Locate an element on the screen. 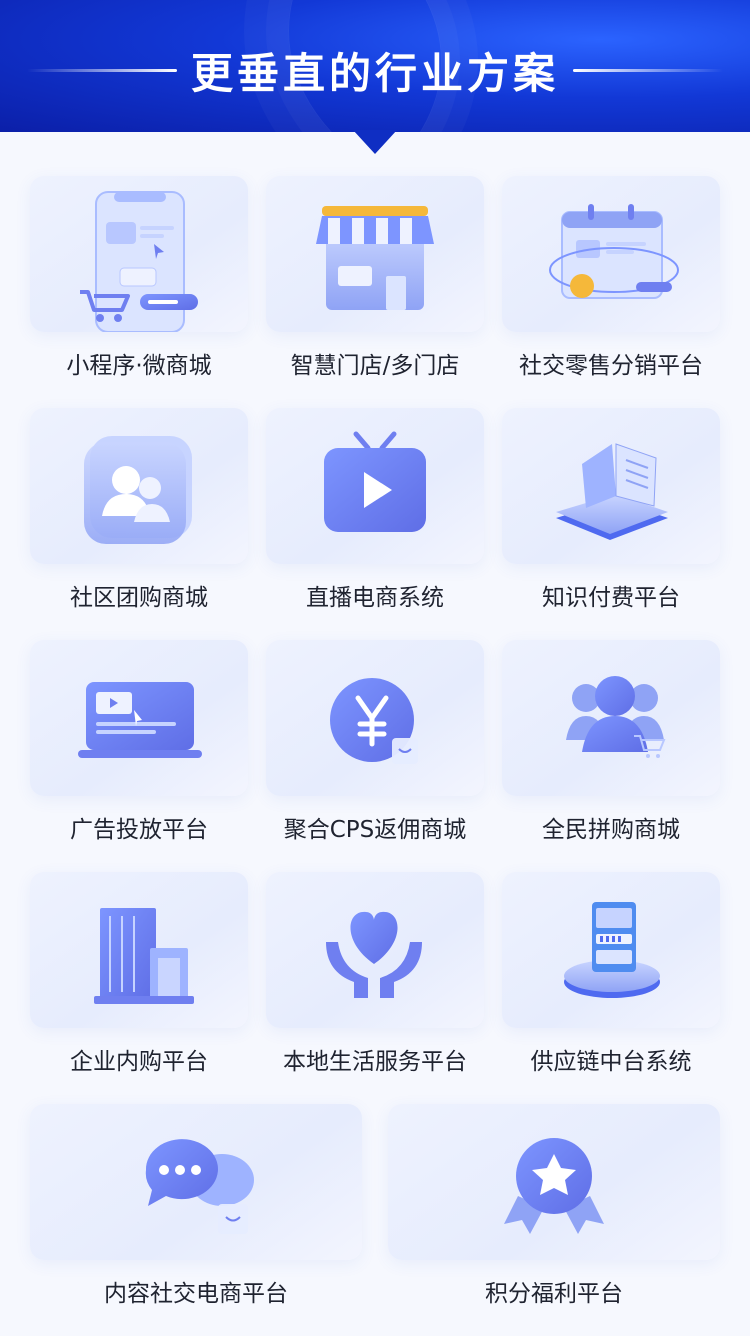 The image size is (750, 1336). group-people-cart-icon is located at coordinates (616, 717).